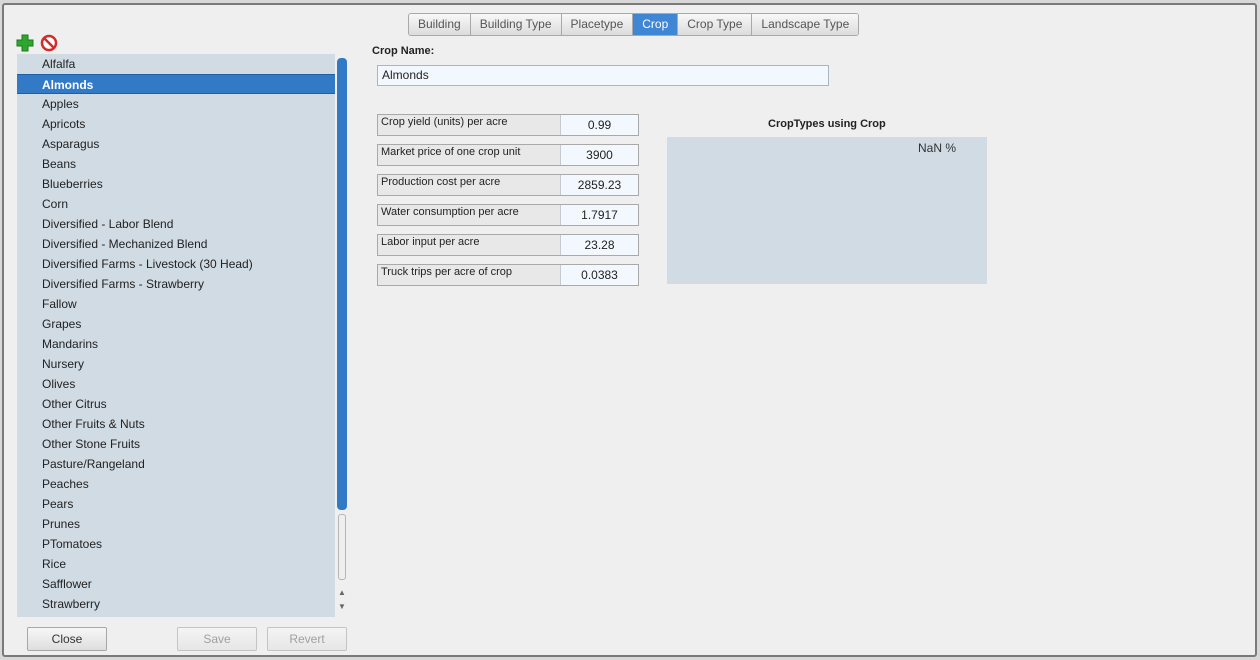 This screenshot has width=1260, height=660. What do you see at coordinates (440, 24) in the screenshot?
I see `tab-building: Building` at bounding box center [440, 24].